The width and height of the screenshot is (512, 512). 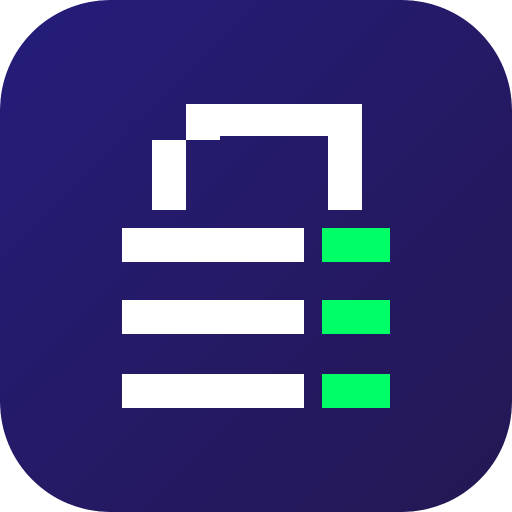 What do you see at coordinates (169, 175) in the screenshot?
I see `shackle-left-leg` at bounding box center [169, 175].